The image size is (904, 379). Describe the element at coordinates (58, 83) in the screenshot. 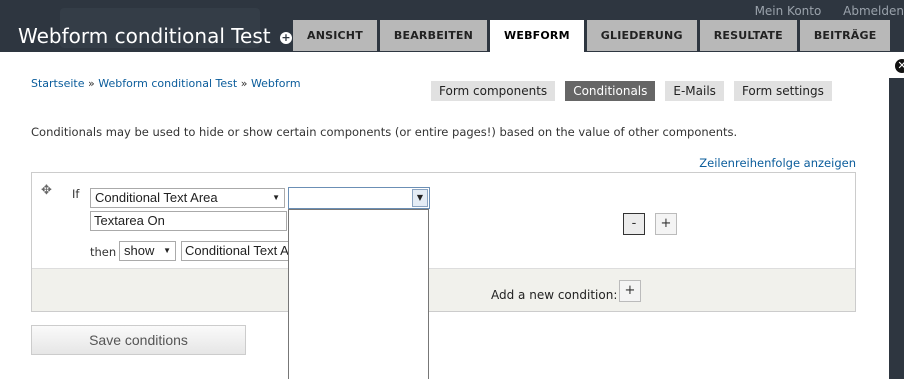

I see `breadcrumb-home: Startseite` at that location.